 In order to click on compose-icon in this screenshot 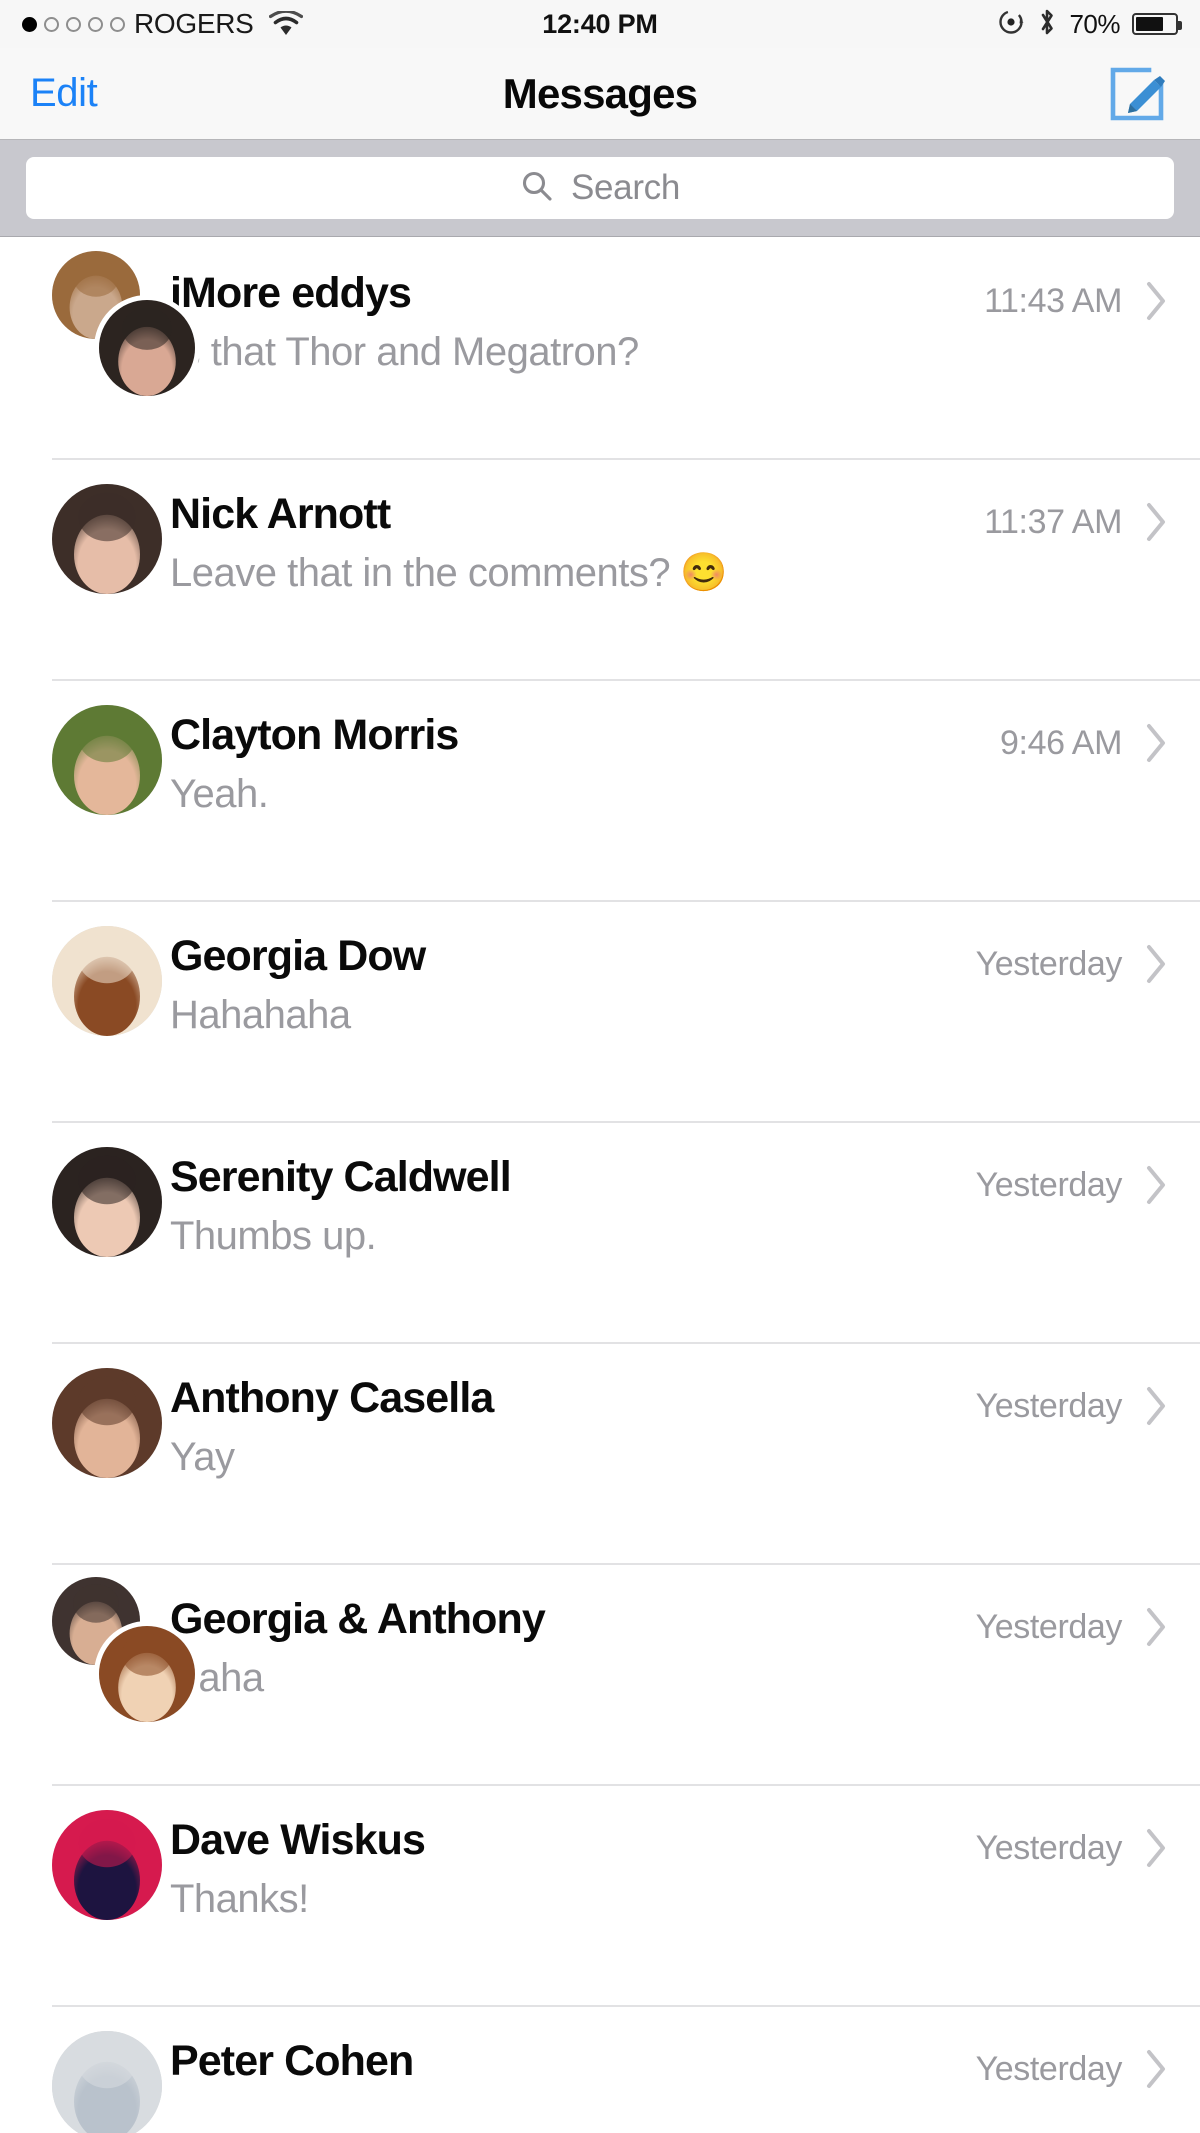, I will do `click(1137, 93)`.